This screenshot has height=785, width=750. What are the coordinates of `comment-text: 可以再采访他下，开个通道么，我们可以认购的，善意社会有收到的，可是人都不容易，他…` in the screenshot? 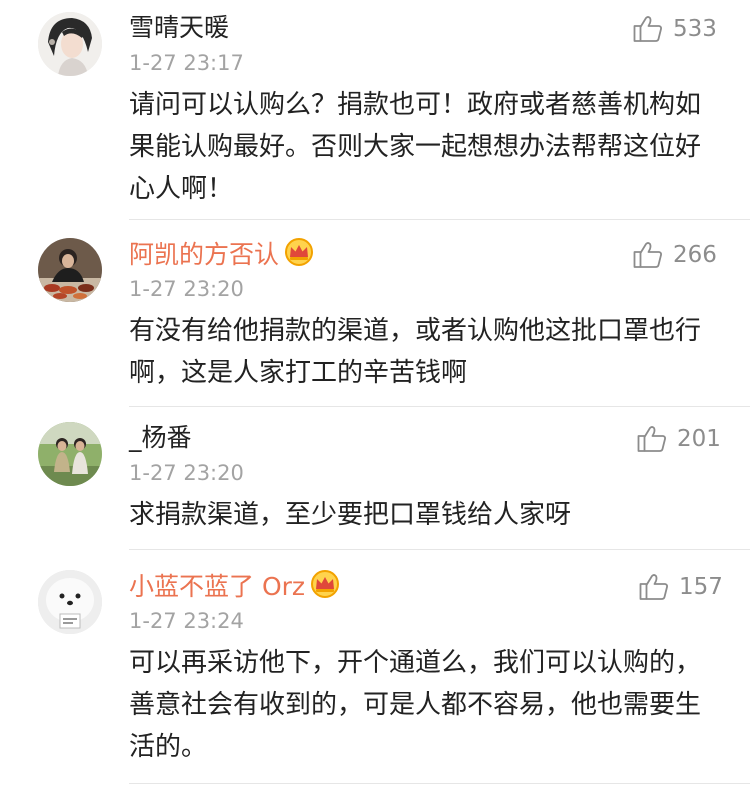 It's located at (415, 705).